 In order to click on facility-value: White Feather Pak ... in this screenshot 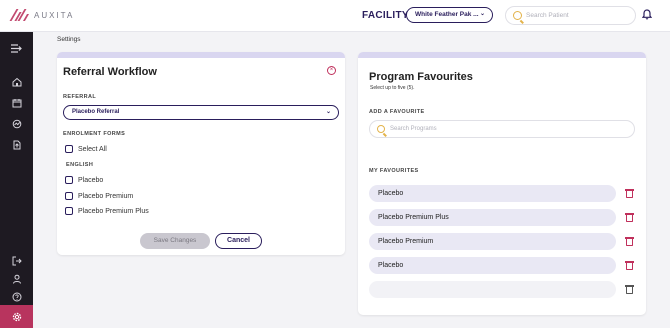, I will do `click(447, 14)`.